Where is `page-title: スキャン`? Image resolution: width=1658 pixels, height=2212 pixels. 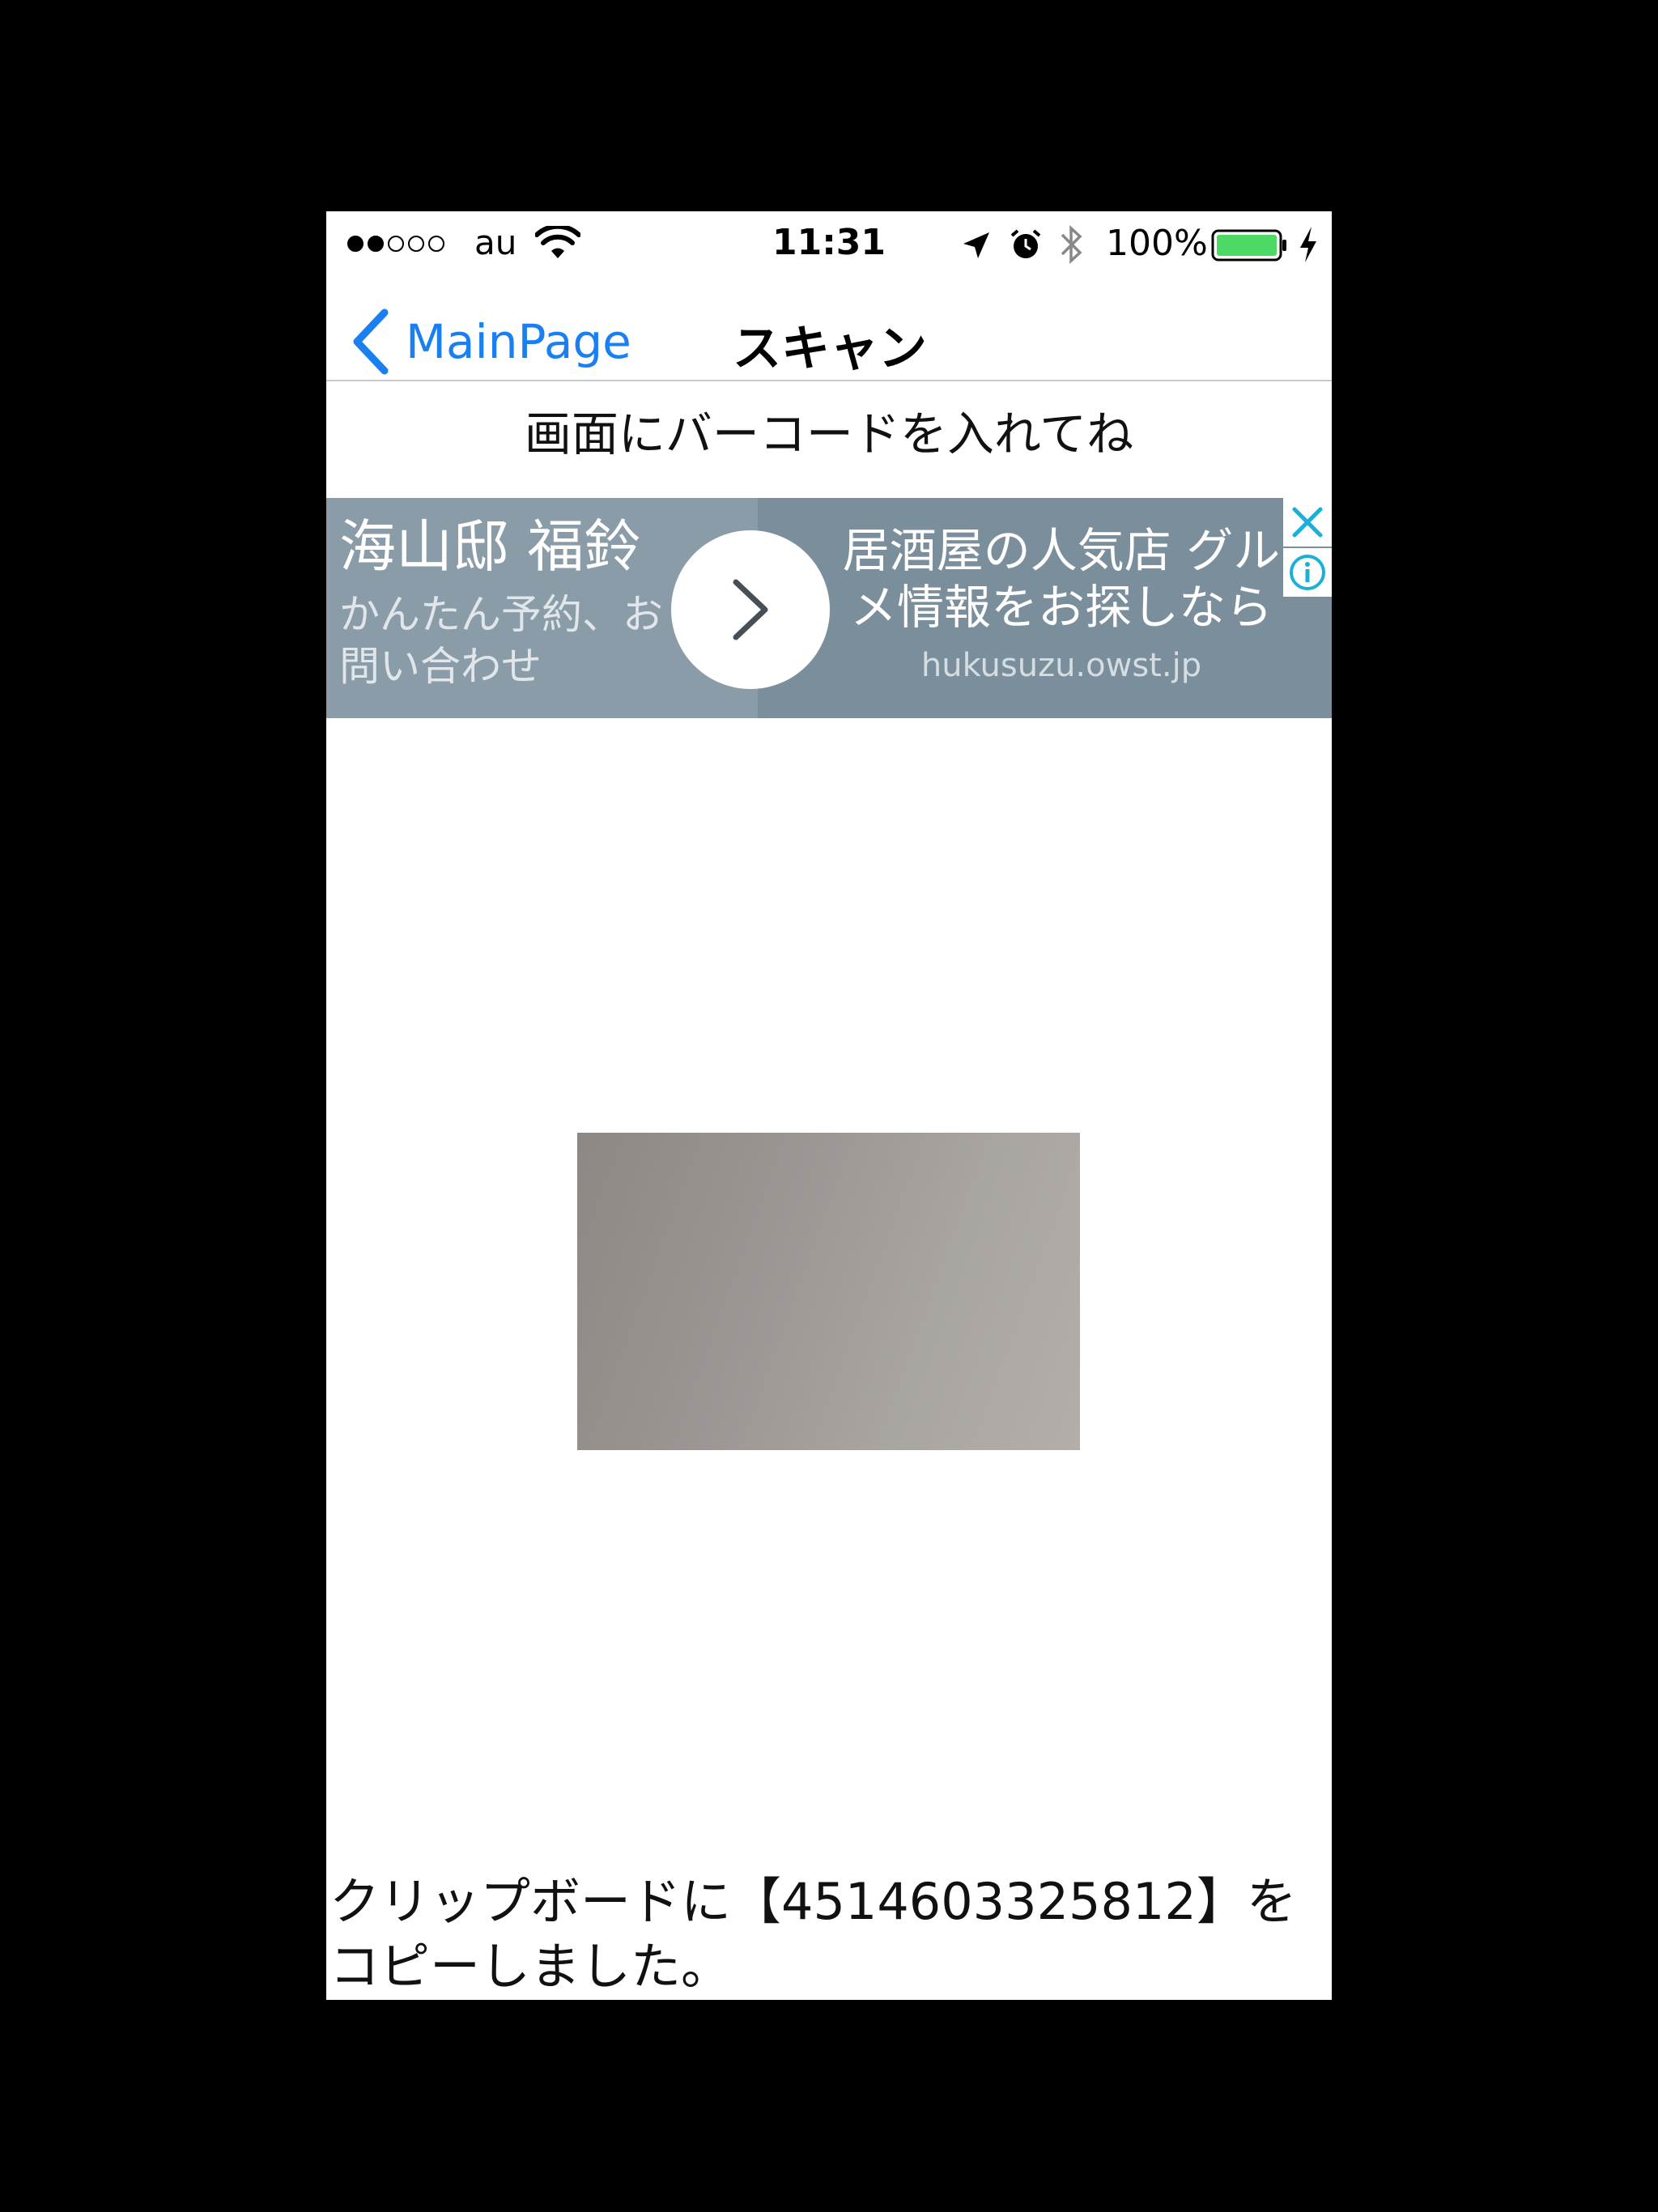
page-title: スキャン is located at coordinates (830, 349).